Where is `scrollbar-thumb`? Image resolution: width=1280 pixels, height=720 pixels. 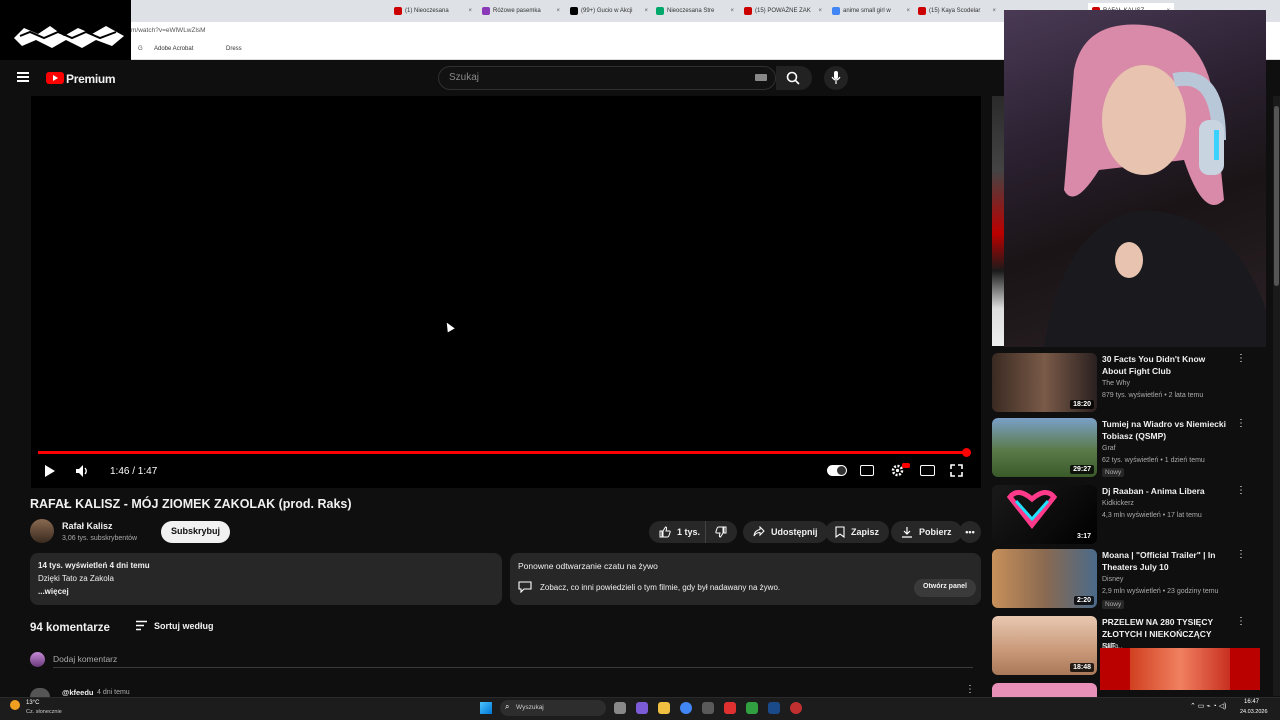 scrollbar-thumb is located at coordinates (1276, 196).